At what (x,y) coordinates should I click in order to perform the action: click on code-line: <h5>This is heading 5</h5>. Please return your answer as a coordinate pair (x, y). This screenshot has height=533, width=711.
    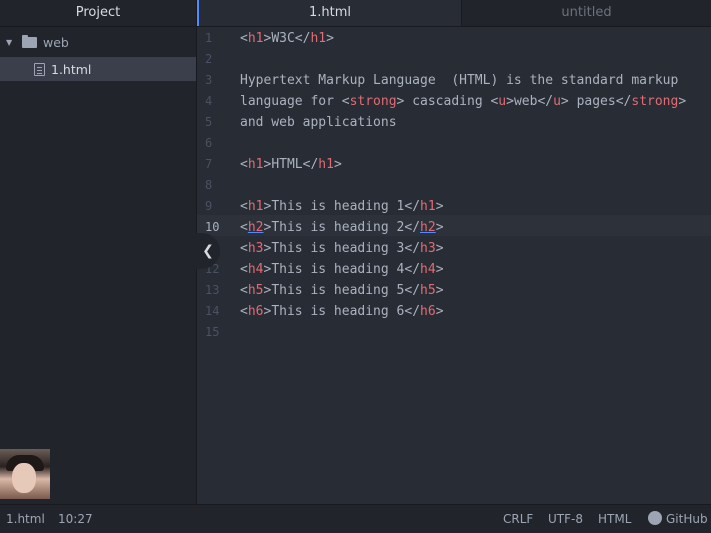
    Looking at the image, I should click on (342, 290).